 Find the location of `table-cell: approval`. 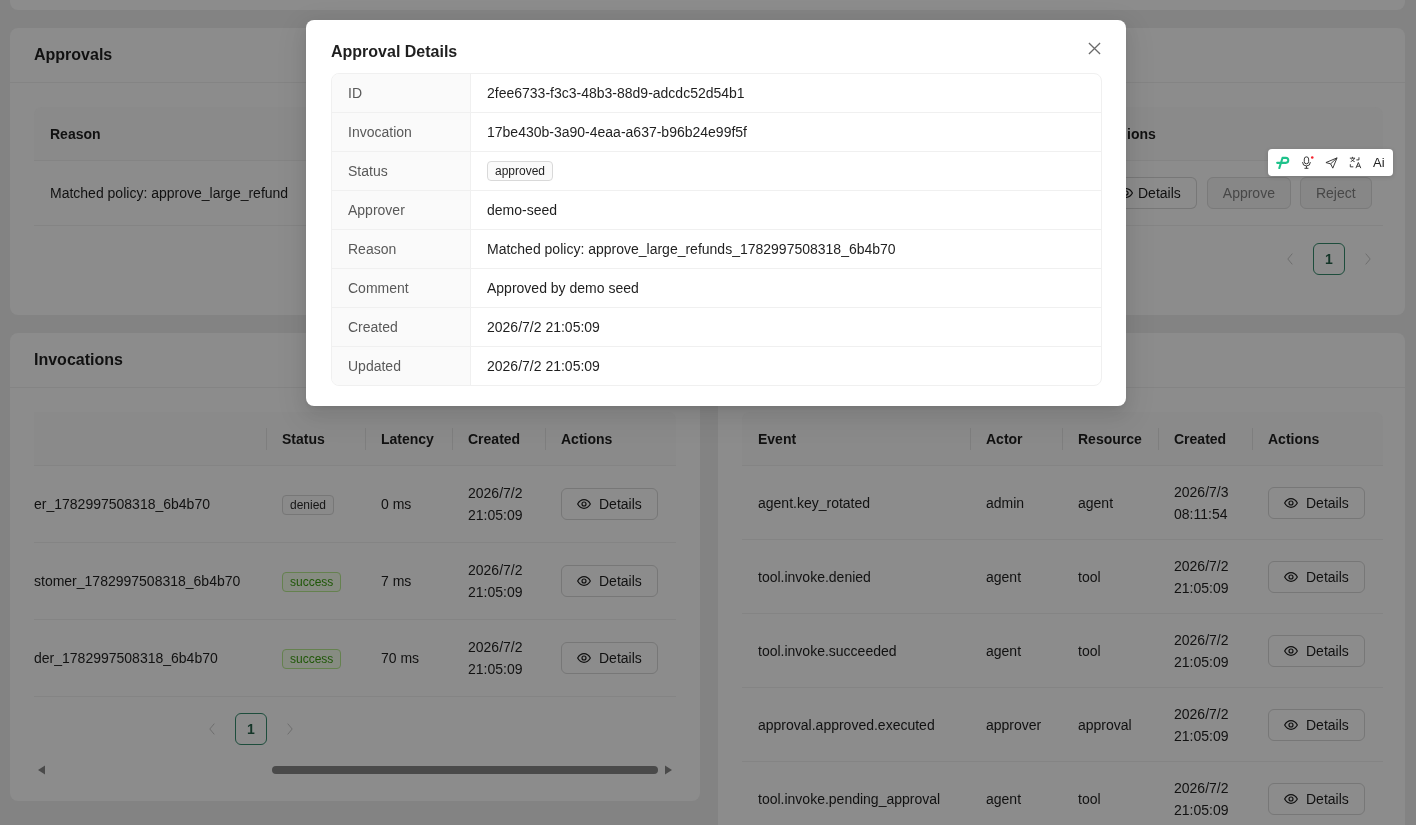

table-cell: approval is located at coordinates (1105, 724).